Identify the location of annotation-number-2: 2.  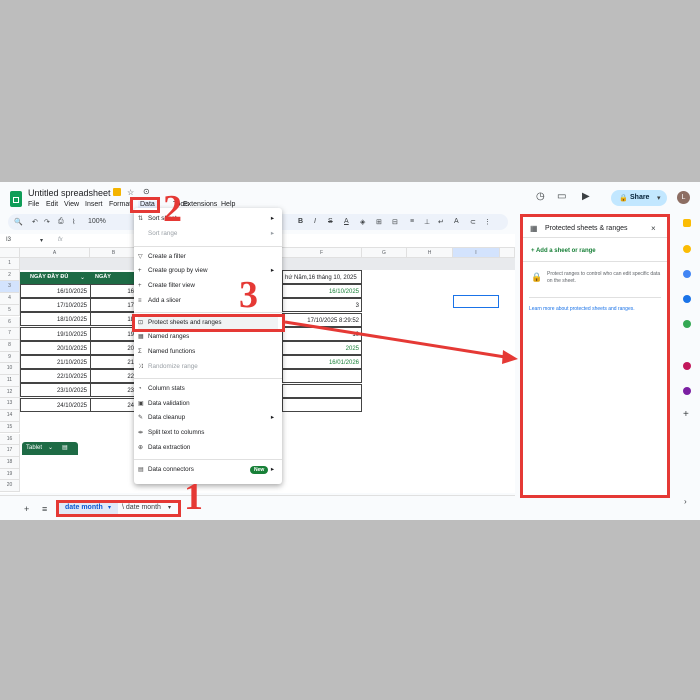
(172, 209).